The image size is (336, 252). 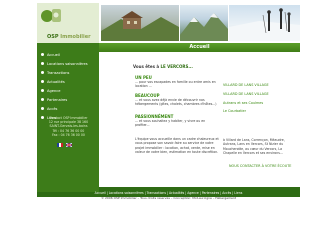 What do you see at coordinates (234, 111) in the screenshot?
I see `link-courbatier: Le Courbatier` at bounding box center [234, 111].